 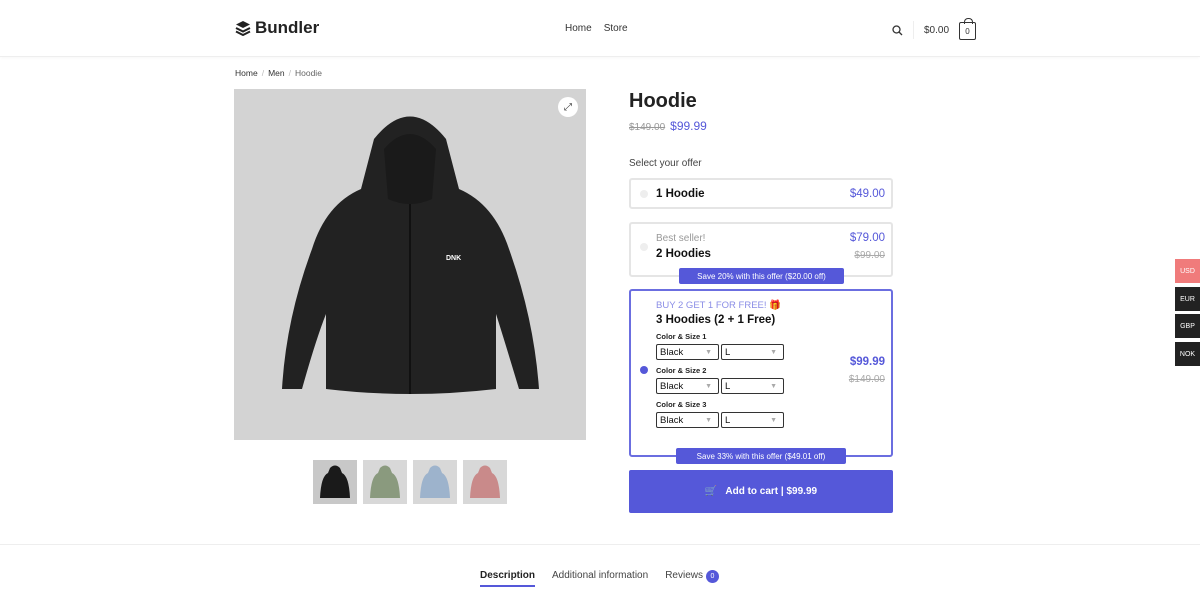 I want to click on thumbnail-pink, so click(x=485, y=482).